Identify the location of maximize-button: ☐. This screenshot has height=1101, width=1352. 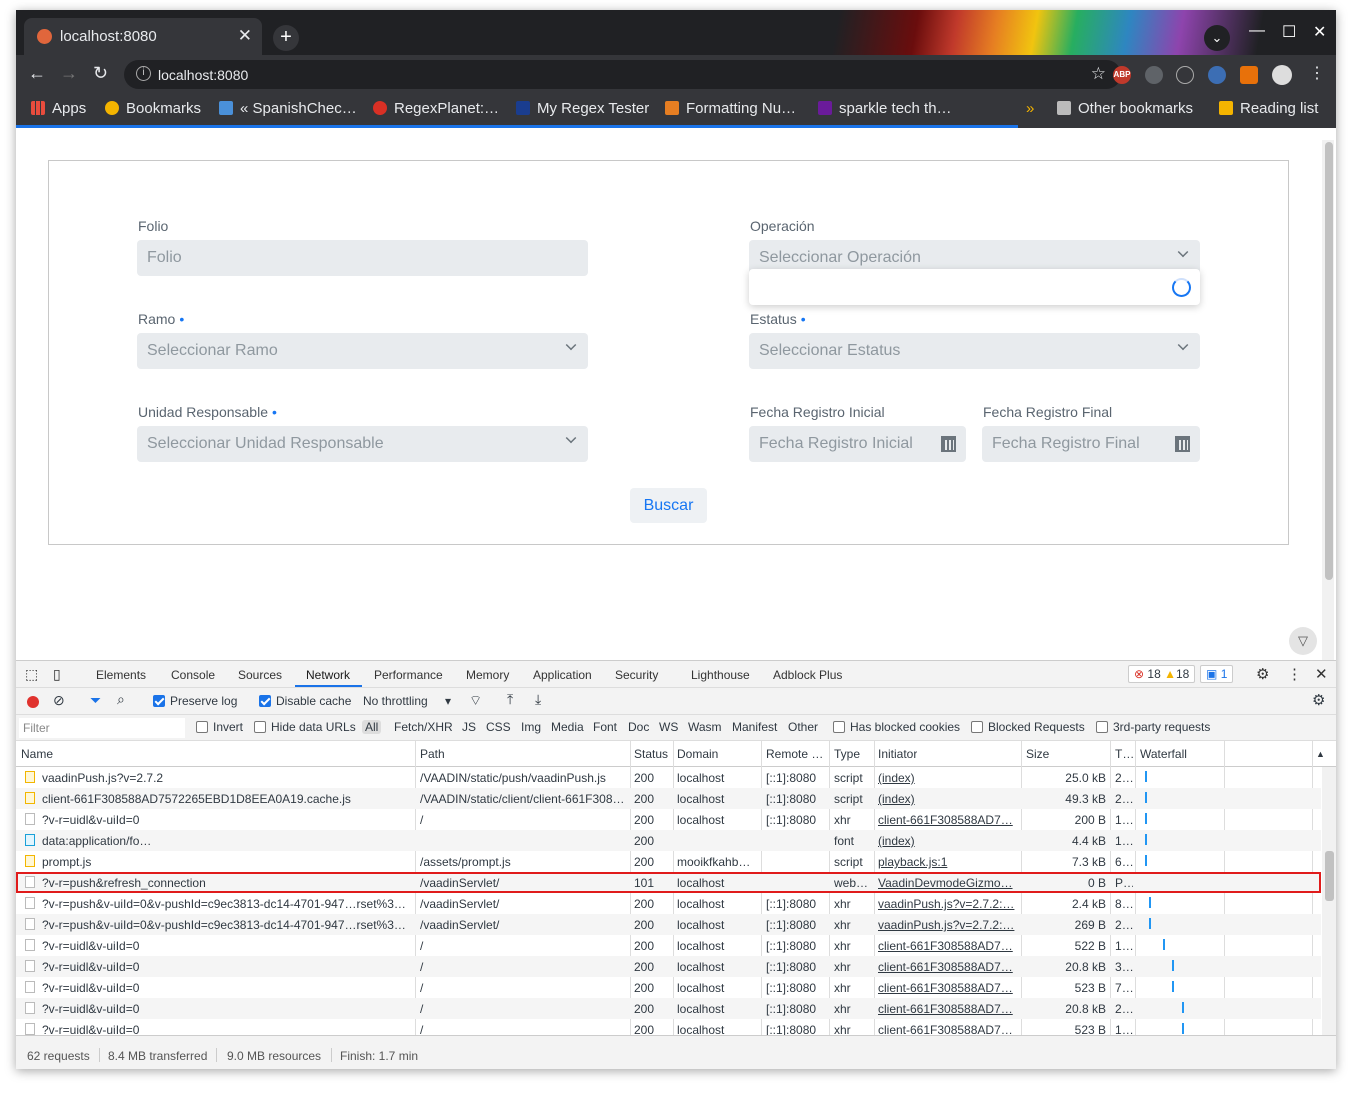
(1289, 32).